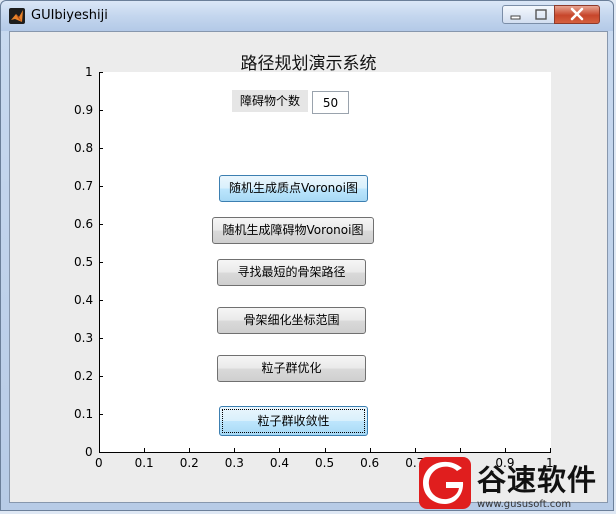 This screenshot has width=616, height=514. I want to click on title-bar: GUIbiyeshiji, so click(307, 16).